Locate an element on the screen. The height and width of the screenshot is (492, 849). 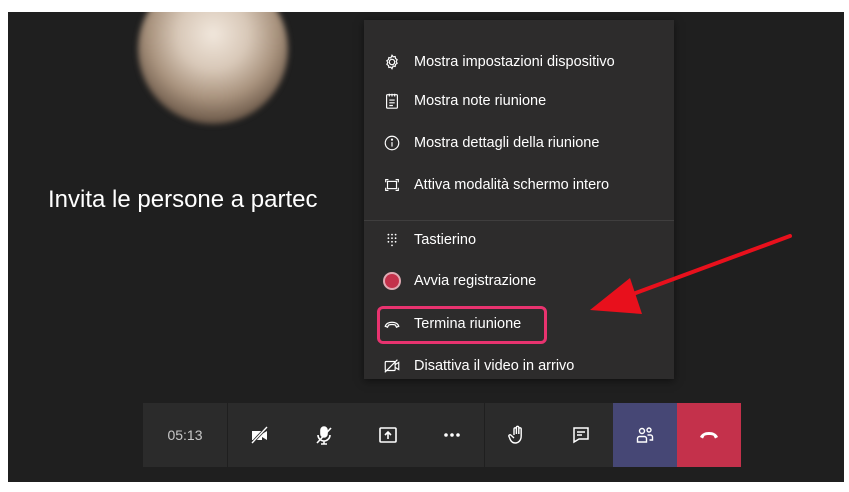
notes-icon is located at coordinates (392, 101).